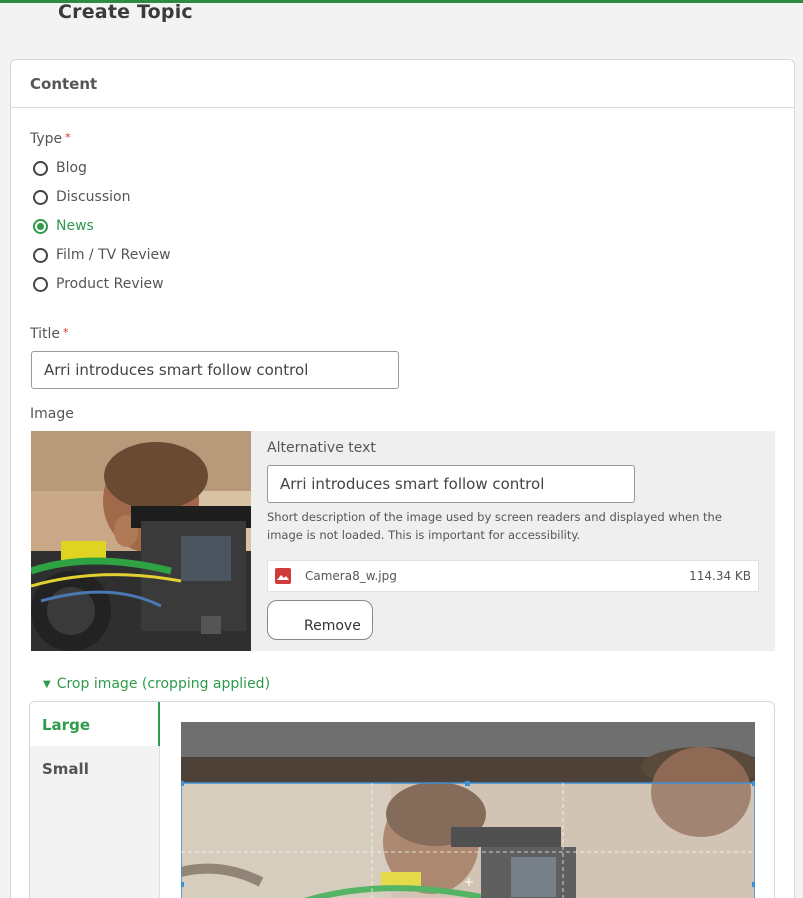 The image size is (803, 898). I want to click on remove-button: Remove, so click(320, 620).